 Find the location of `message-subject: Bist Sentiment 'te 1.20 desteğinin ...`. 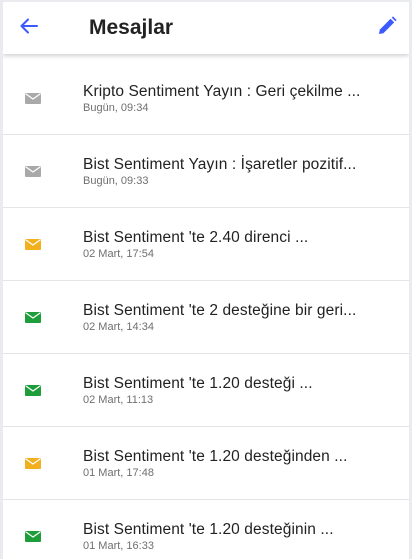

message-subject: Bist Sentiment 'te 1.20 desteğinin ... is located at coordinates (208, 529).